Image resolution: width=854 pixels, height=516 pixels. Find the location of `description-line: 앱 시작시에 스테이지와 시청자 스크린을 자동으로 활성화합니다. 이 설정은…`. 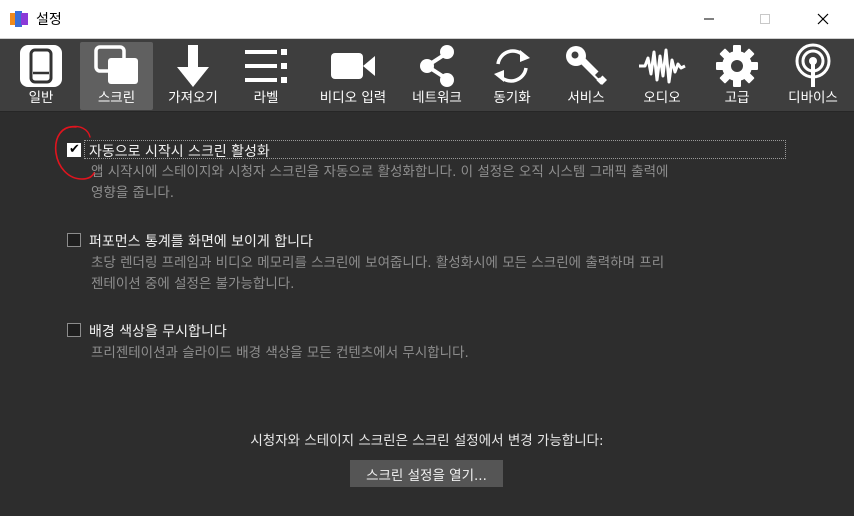

description-line: 앱 시작시에 스테이지와 시청자 스크린을 자동으로 활성화합니다. 이 설정은… is located at coordinates (380, 172).